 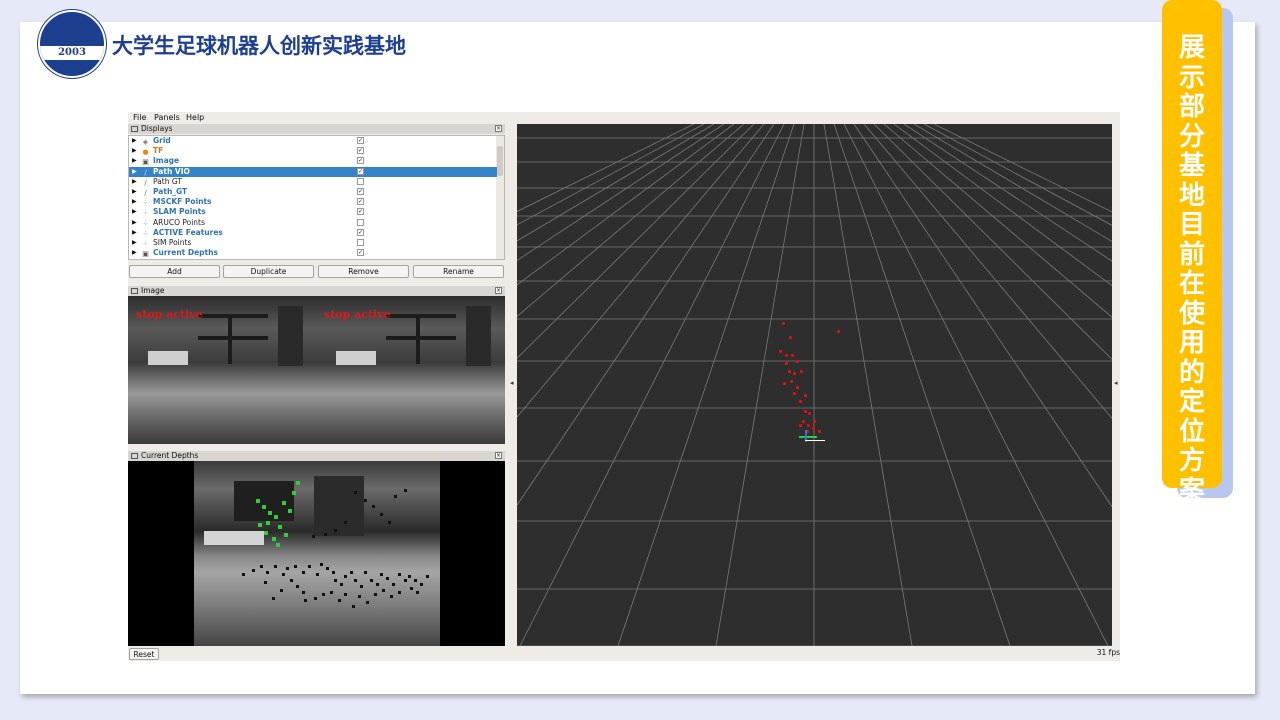 What do you see at coordinates (512, 383) in the screenshot?
I see `splitter-left-arrow: ◂` at bounding box center [512, 383].